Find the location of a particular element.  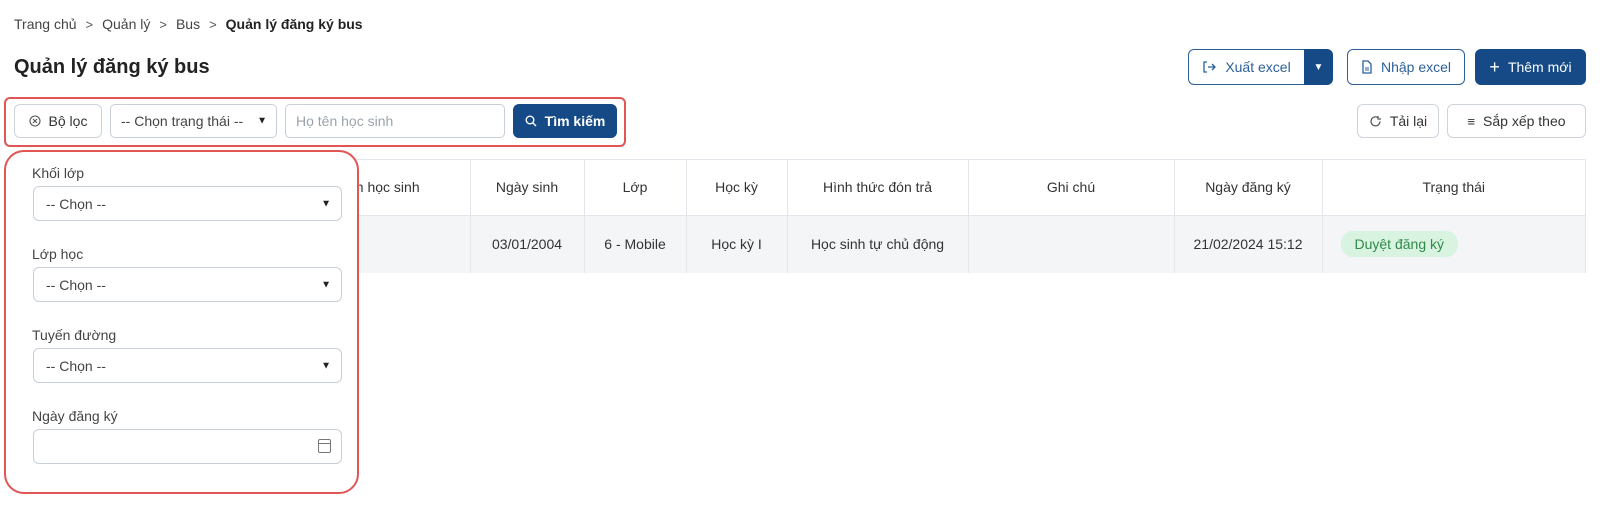

header-dob: Ngày sinh is located at coordinates (527, 188).